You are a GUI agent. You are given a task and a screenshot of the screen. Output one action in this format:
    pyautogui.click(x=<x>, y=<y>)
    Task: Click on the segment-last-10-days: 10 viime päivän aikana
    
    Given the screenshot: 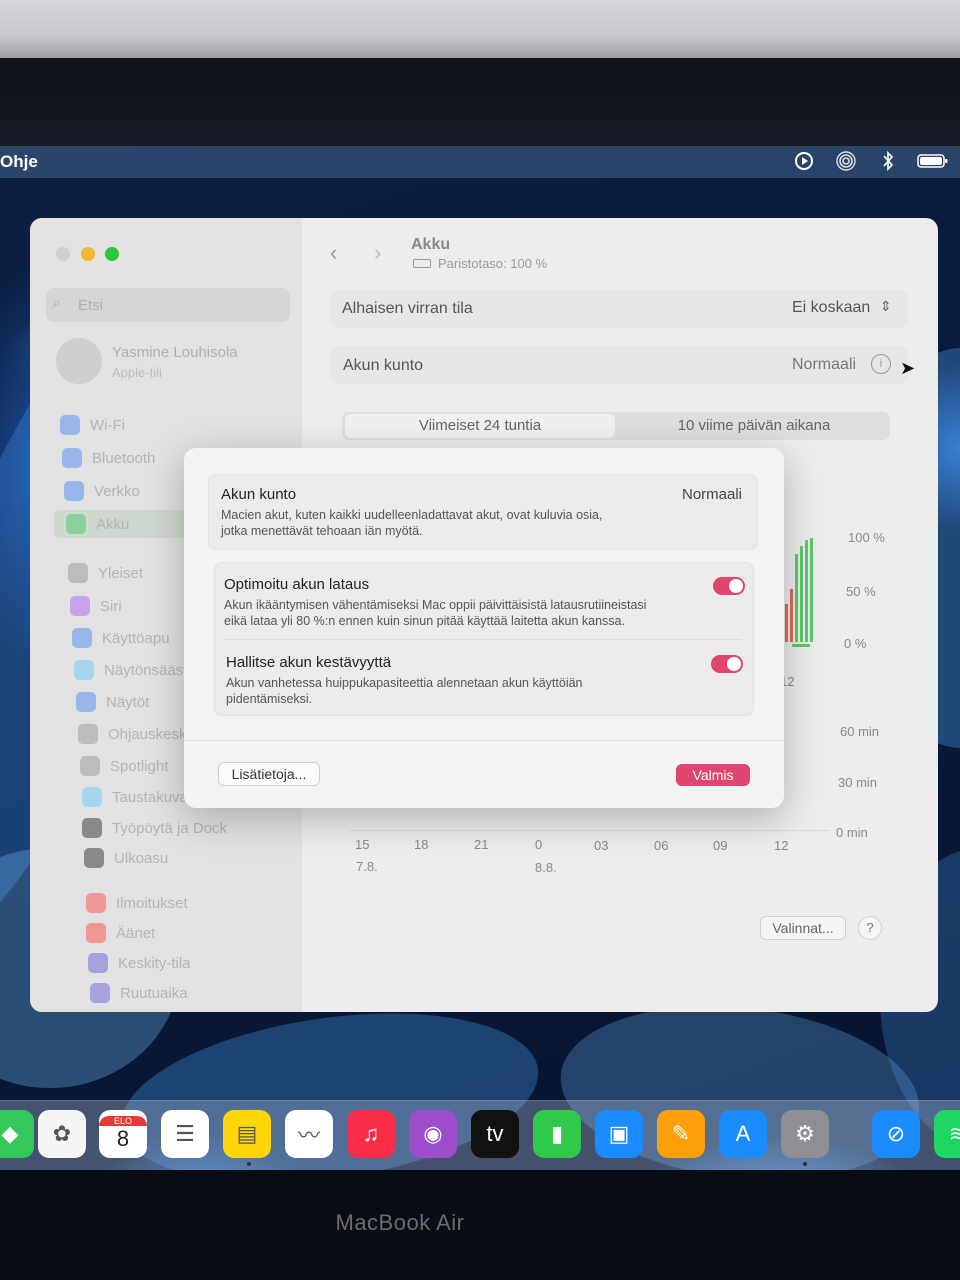 What is the action you would take?
    pyautogui.click(x=754, y=426)
    